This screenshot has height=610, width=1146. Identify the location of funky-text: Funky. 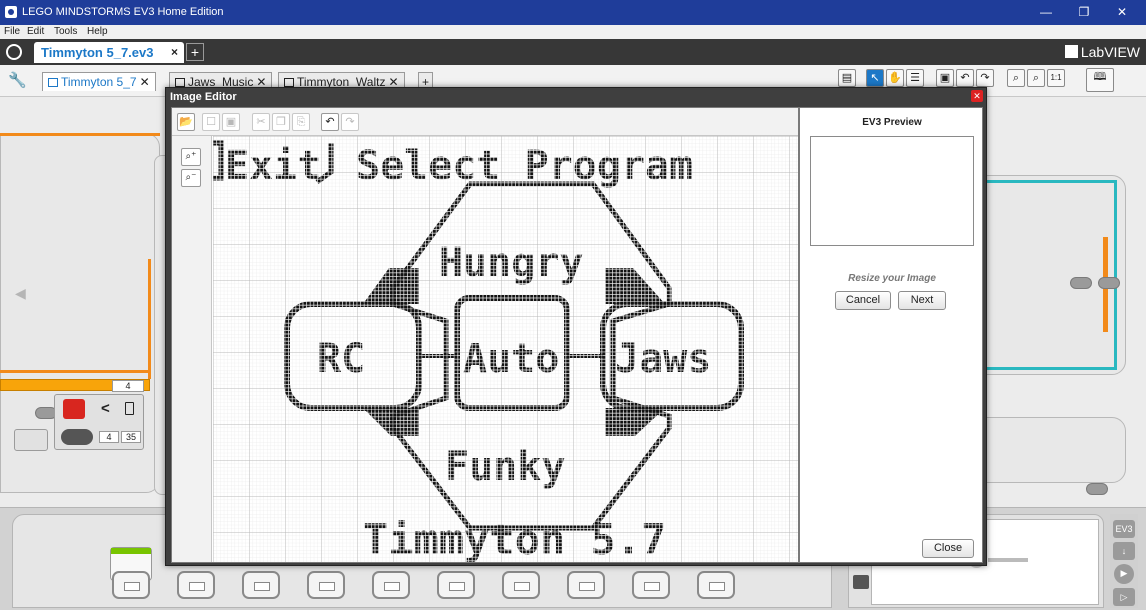
(505, 467).